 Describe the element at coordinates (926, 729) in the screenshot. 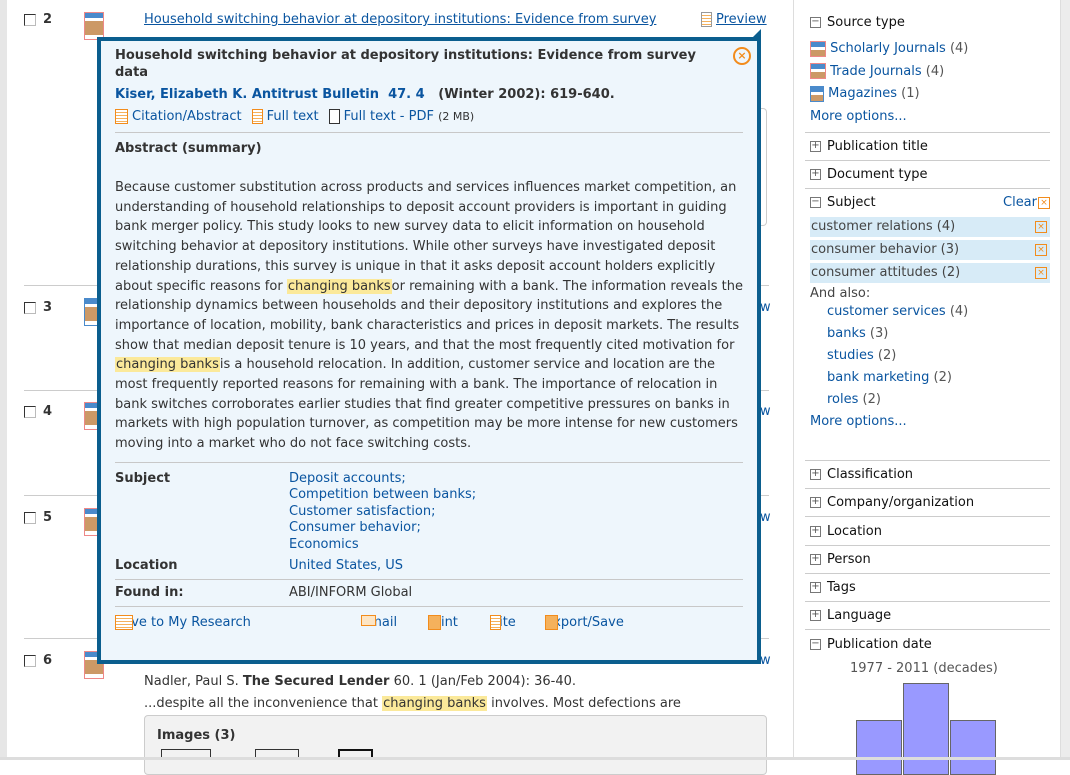

I see `histogram-bar-1990s` at that location.